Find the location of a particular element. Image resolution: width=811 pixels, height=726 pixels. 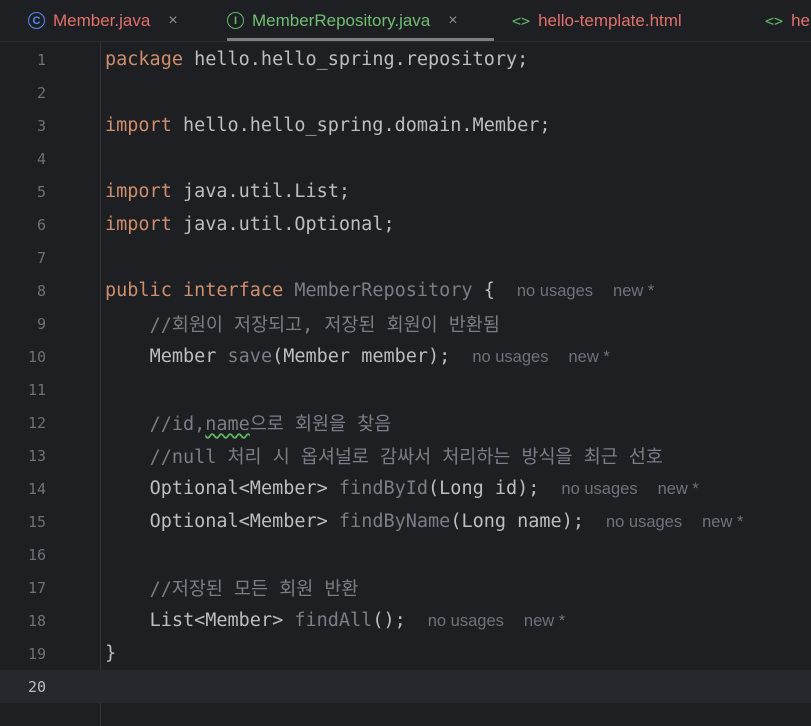

code-text: } is located at coordinates (110, 653).